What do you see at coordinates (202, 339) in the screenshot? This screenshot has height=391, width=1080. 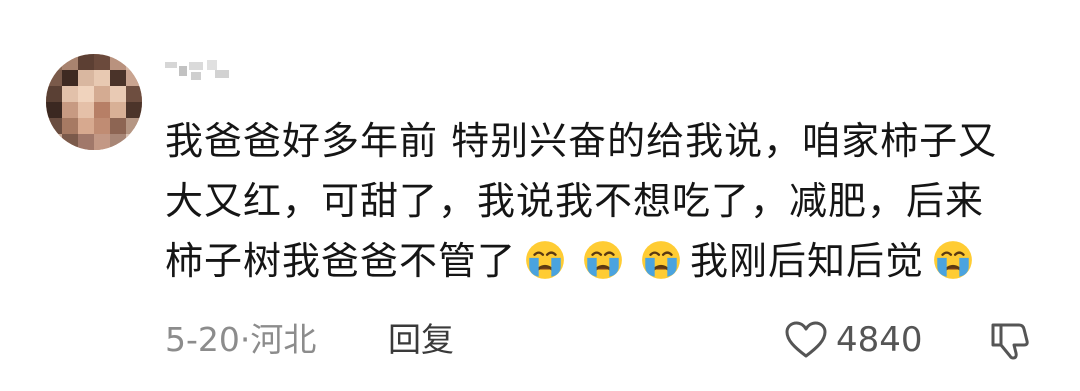 I see `comment-date: 5-20` at bounding box center [202, 339].